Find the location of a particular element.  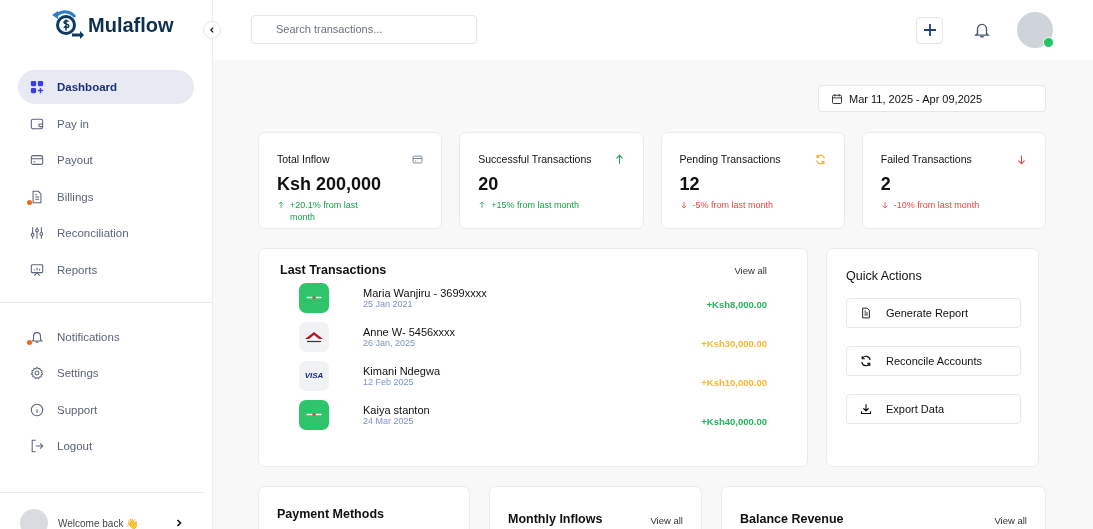

nav-item: Settings is located at coordinates (106, 373).